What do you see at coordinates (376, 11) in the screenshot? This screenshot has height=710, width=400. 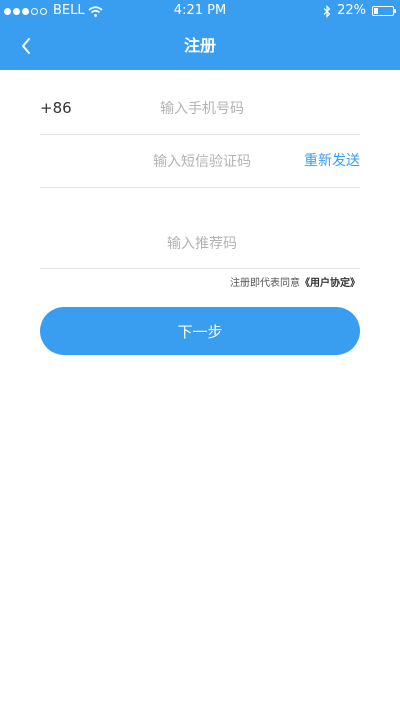 I see `battery-level` at bounding box center [376, 11].